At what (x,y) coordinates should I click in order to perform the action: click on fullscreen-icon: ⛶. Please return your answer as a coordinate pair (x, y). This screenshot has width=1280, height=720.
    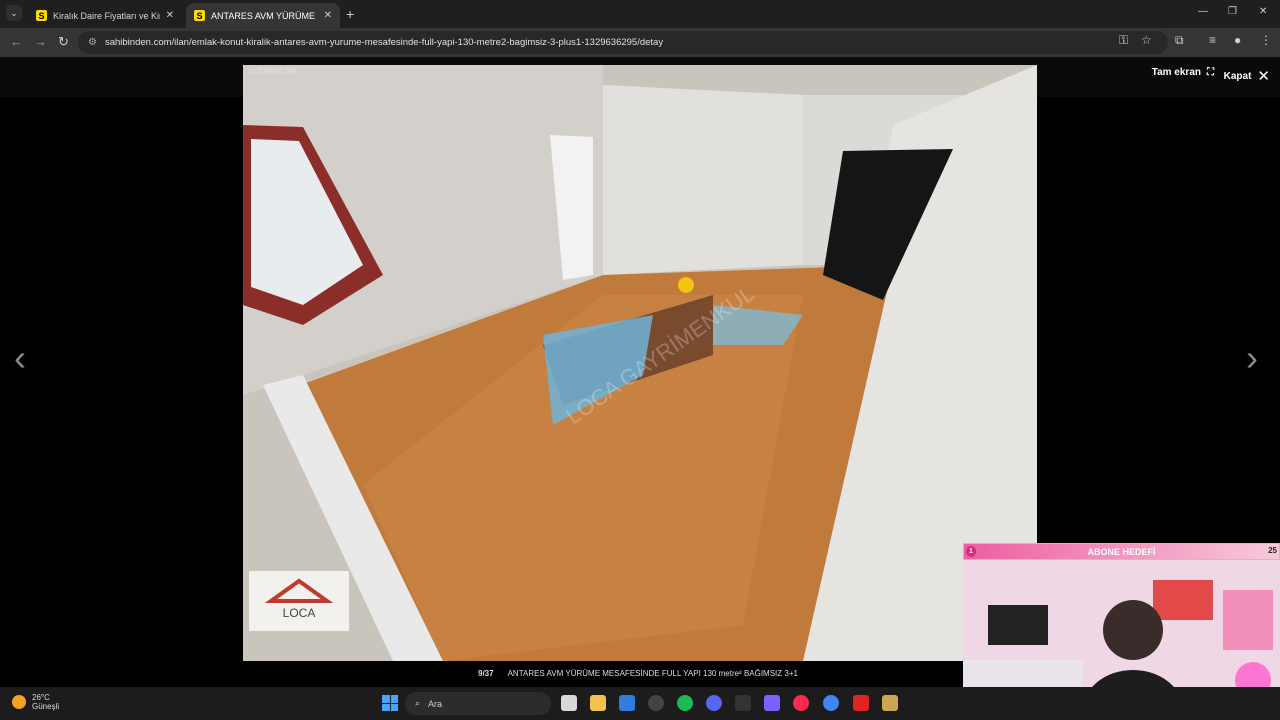
    Looking at the image, I should click on (1210, 72).